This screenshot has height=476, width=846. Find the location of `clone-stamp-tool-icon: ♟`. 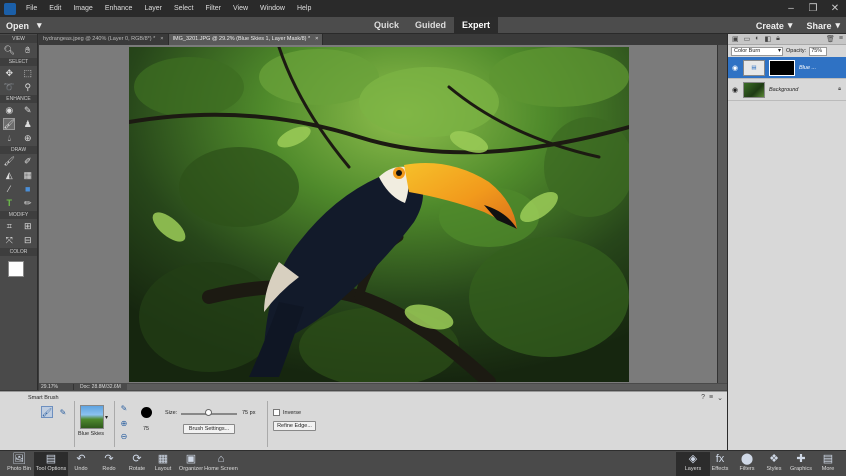

clone-stamp-tool-icon: ♟ is located at coordinates (28, 124).